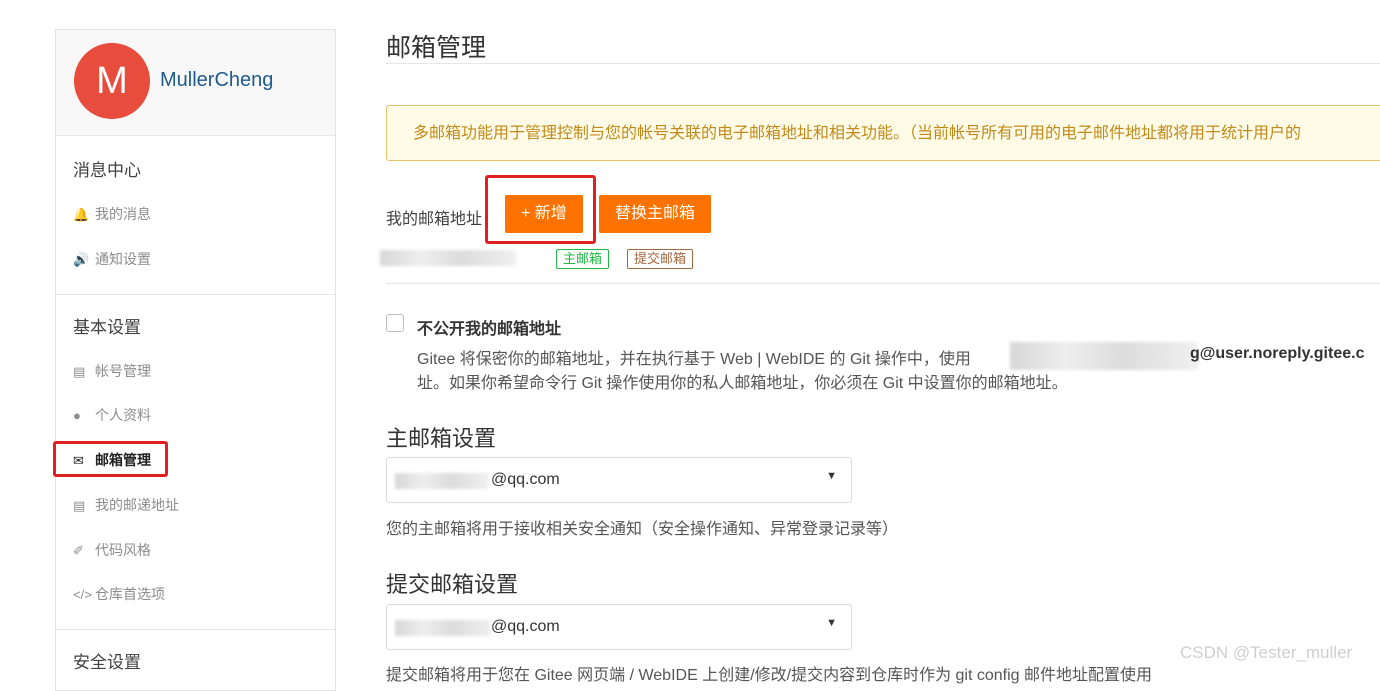 The image size is (1380, 691). What do you see at coordinates (441, 438) in the screenshot?
I see `primary-email-title: 主邮箱设置` at bounding box center [441, 438].